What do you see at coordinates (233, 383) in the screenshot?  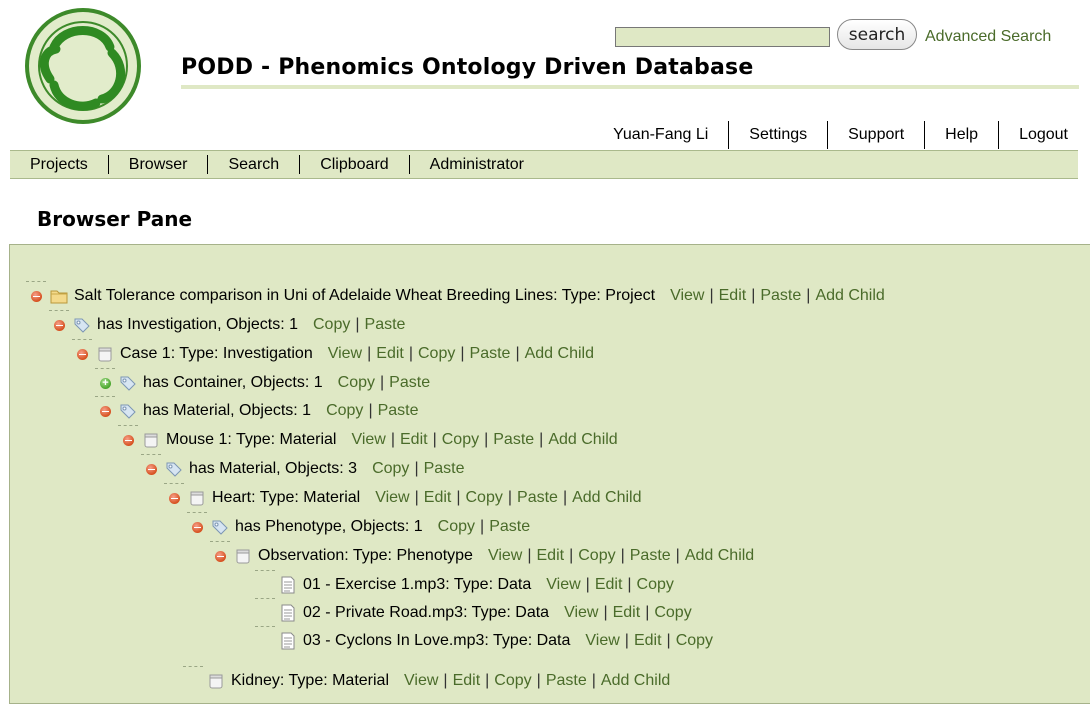 I see `tree-item-label: has Container, Objects: 1` at bounding box center [233, 383].